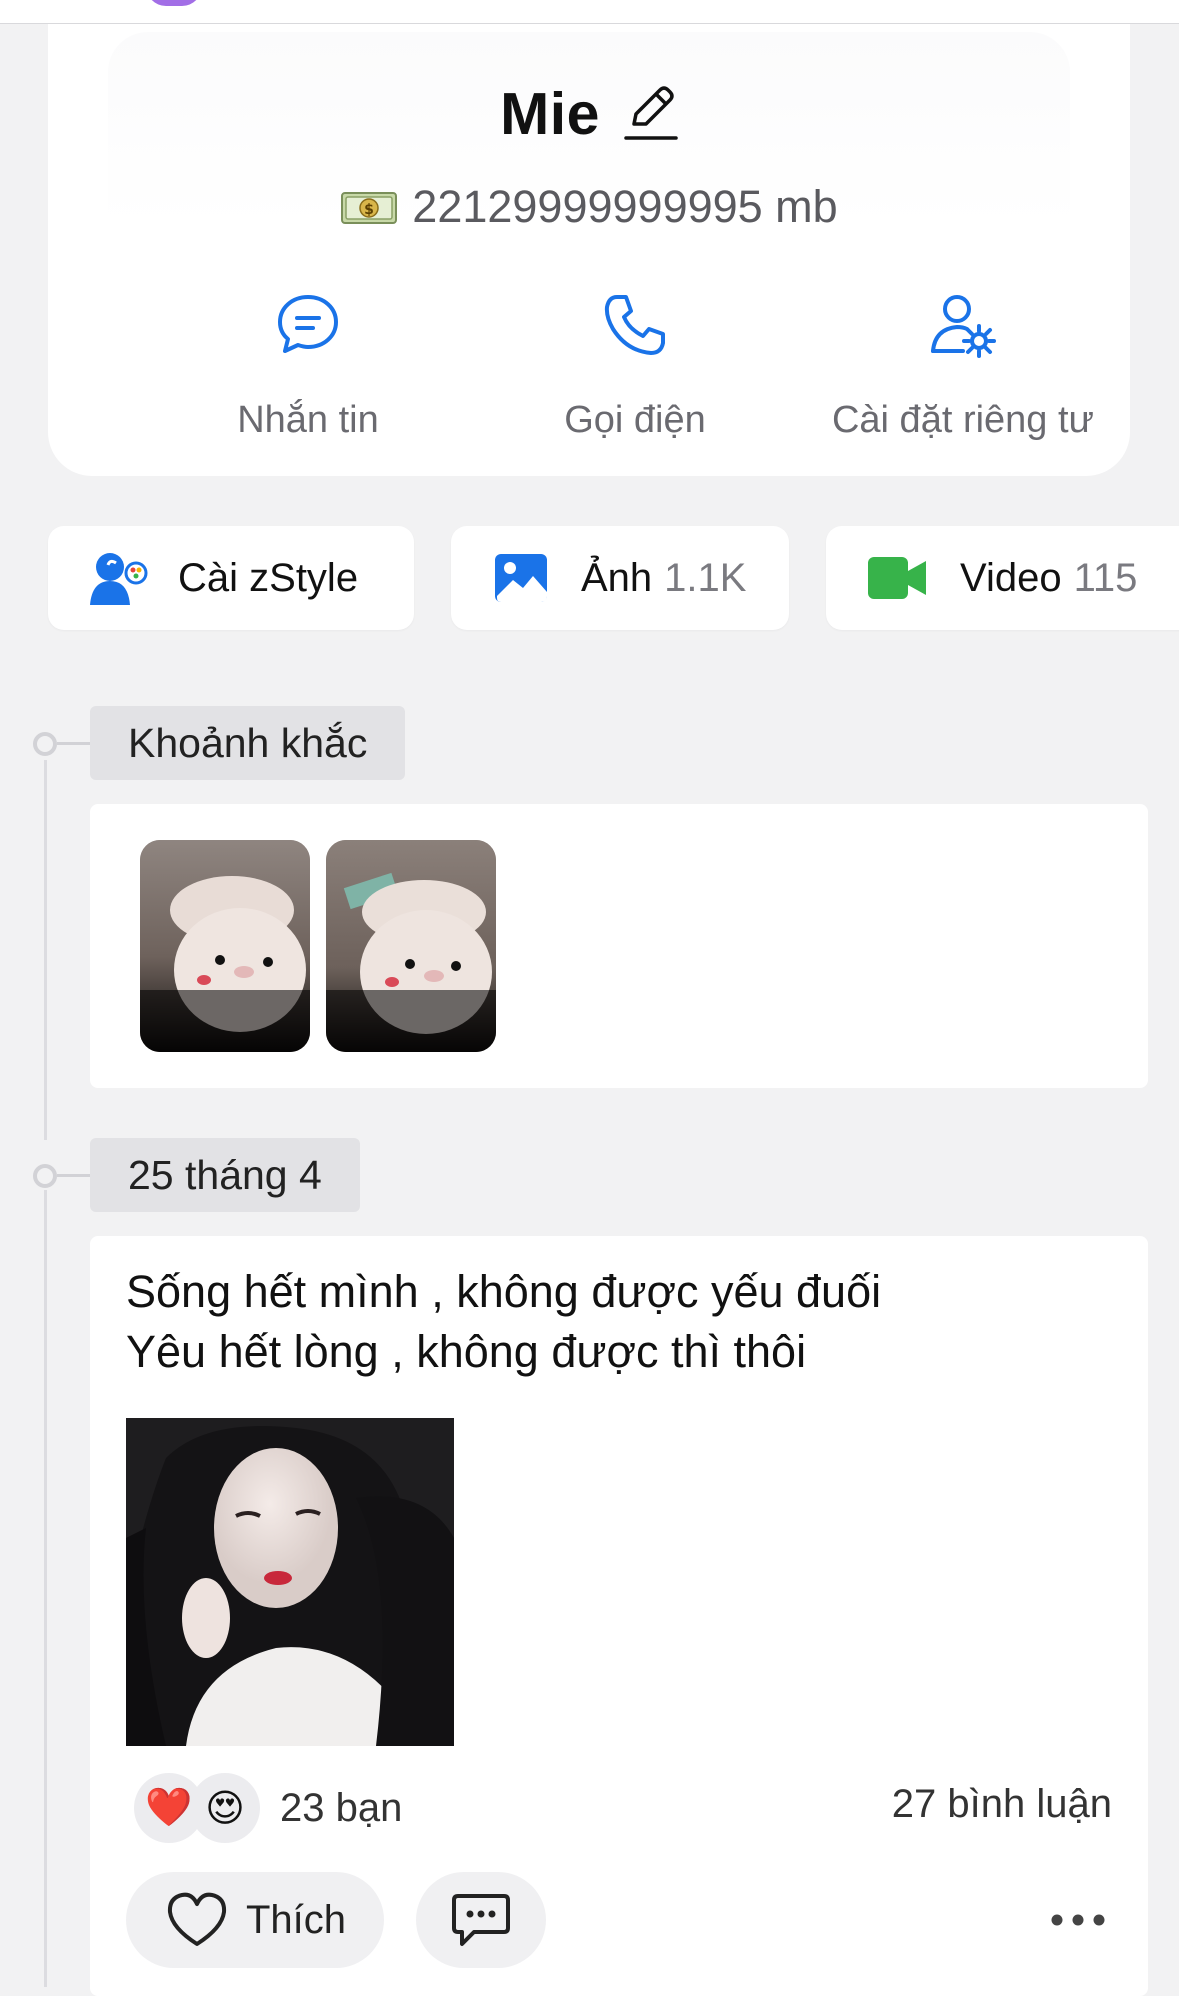 The width and height of the screenshot is (1179, 1996). Describe the element at coordinates (635, 359) in the screenshot. I see `call-button: Gọi điện` at that location.